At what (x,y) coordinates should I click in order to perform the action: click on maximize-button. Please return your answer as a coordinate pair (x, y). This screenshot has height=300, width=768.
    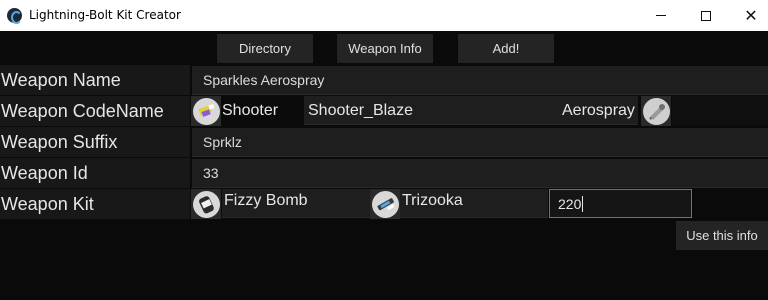
    Looking at the image, I should click on (706, 15).